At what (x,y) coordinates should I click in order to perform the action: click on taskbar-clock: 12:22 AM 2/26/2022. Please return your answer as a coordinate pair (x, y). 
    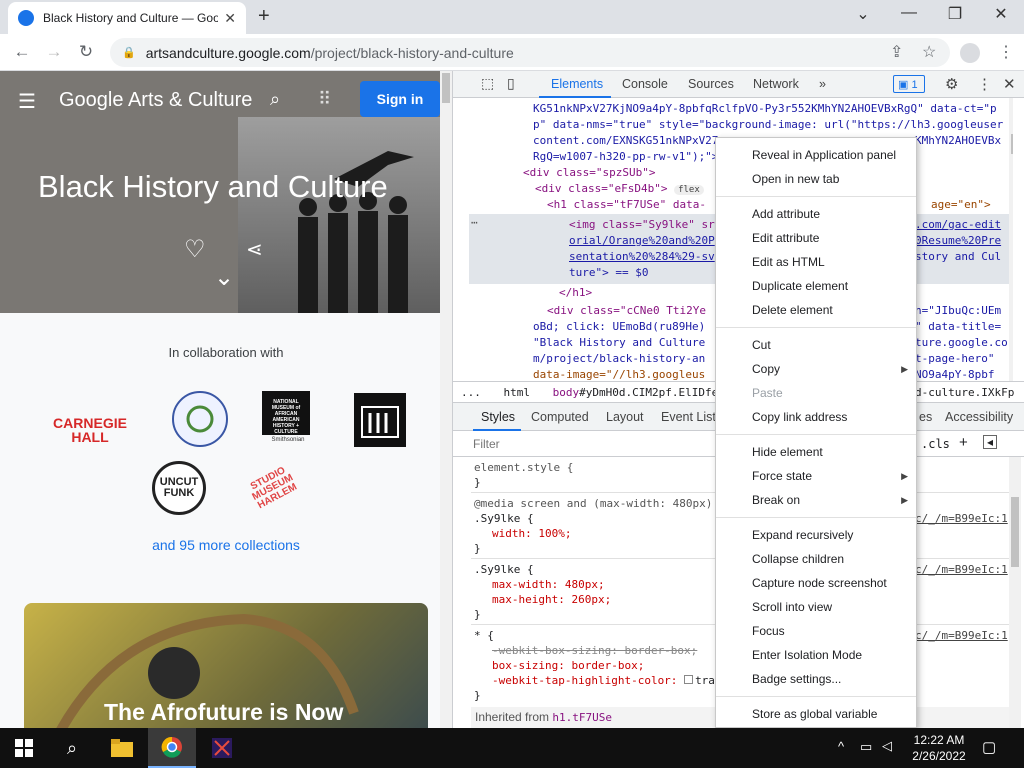
    Looking at the image, I should click on (939, 748).